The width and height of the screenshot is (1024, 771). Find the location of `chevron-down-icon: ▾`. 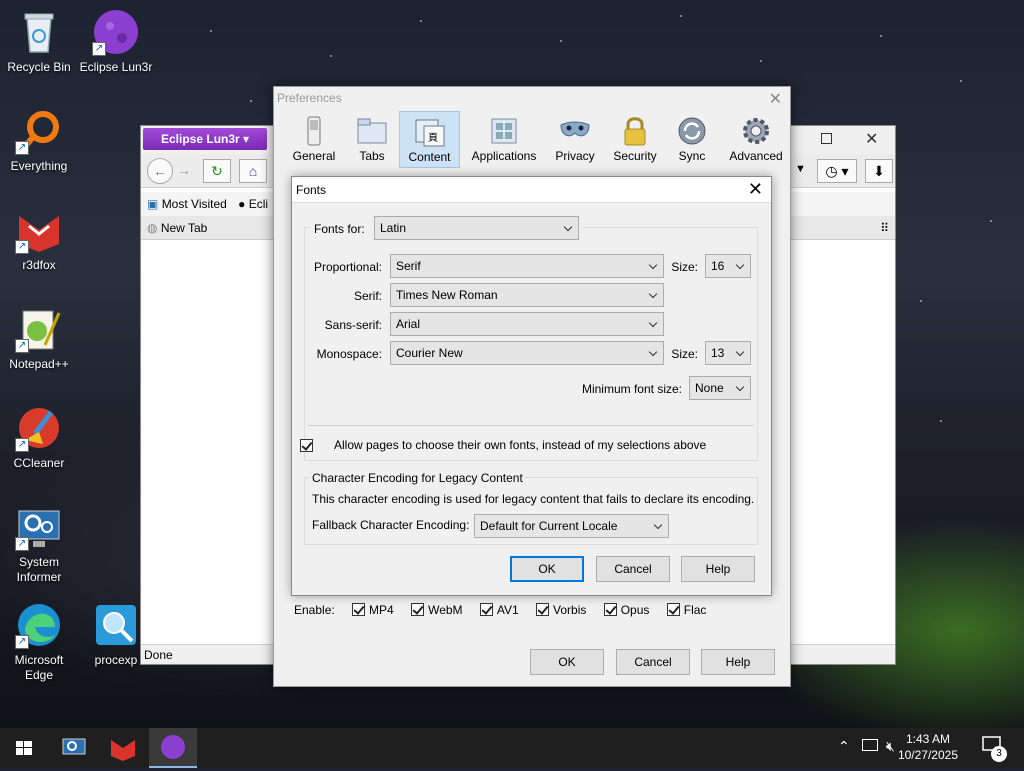

chevron-down-icon: ▾ is located at coordinates (246, 139).